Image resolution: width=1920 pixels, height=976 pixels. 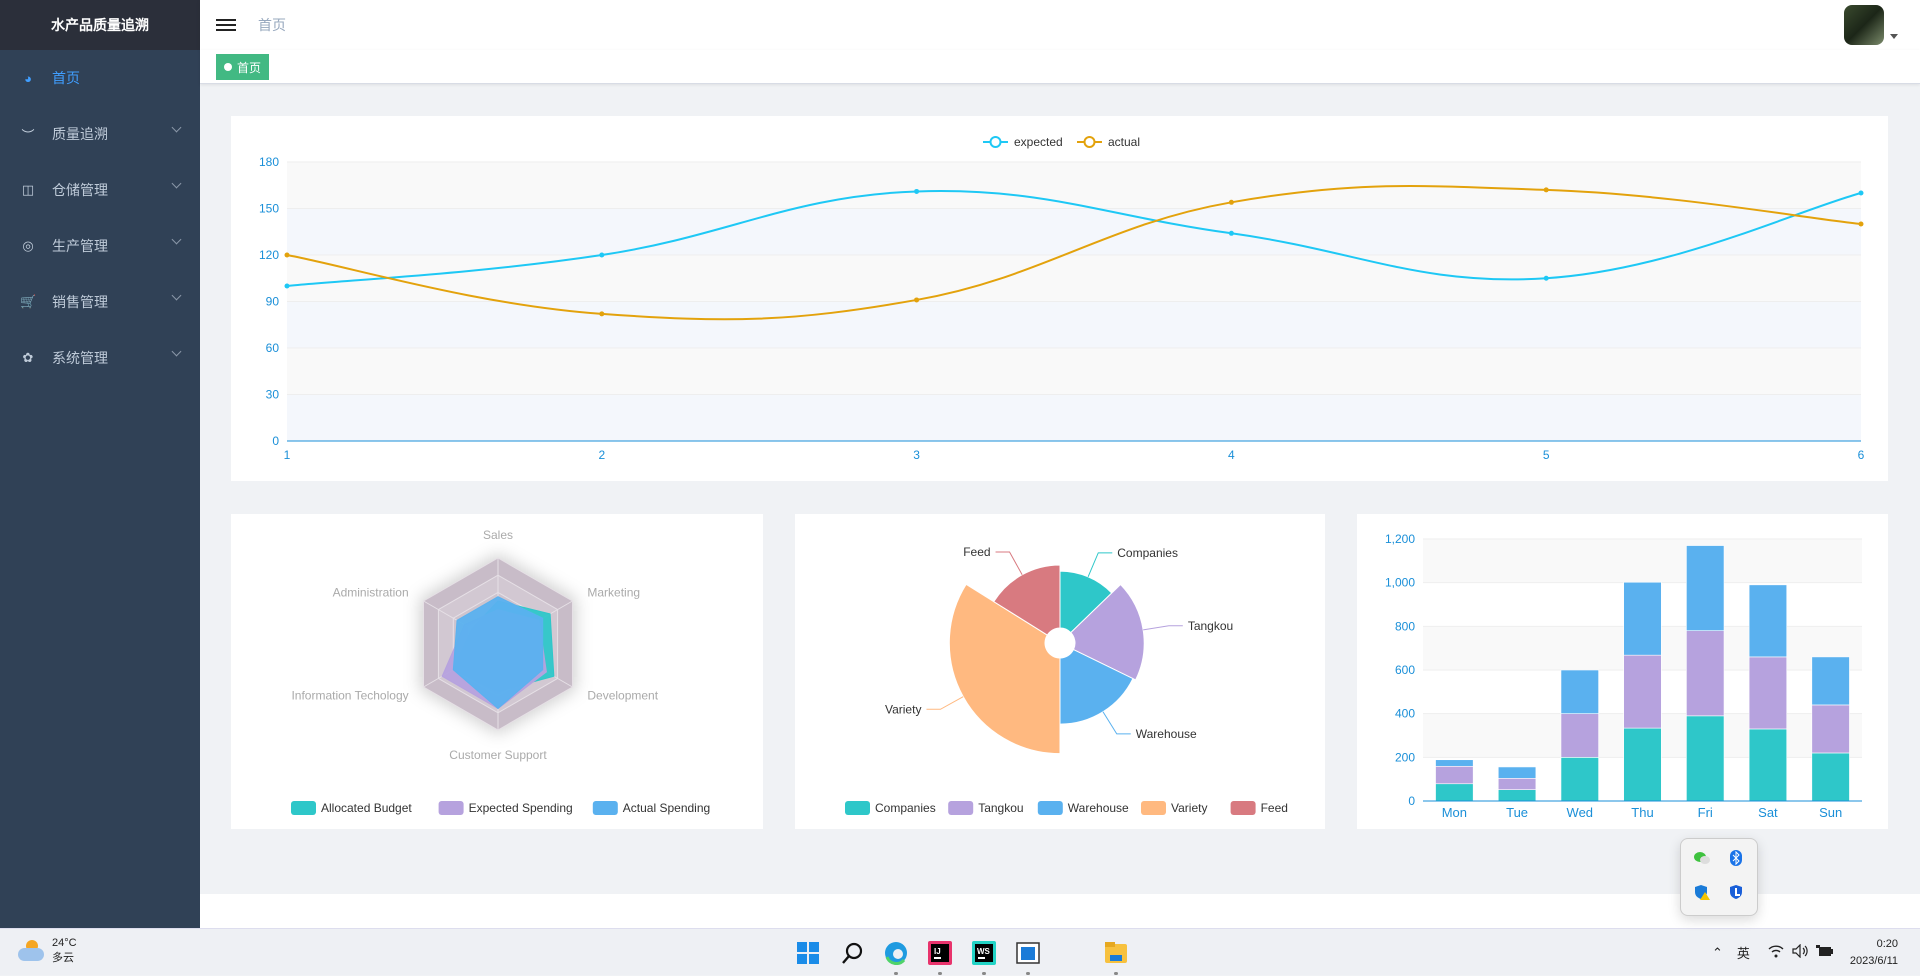 What do you see at coordinates (1116, 956) in the screenshot?
I see `file-explorer-icon` at bounding box center [1116, 956].